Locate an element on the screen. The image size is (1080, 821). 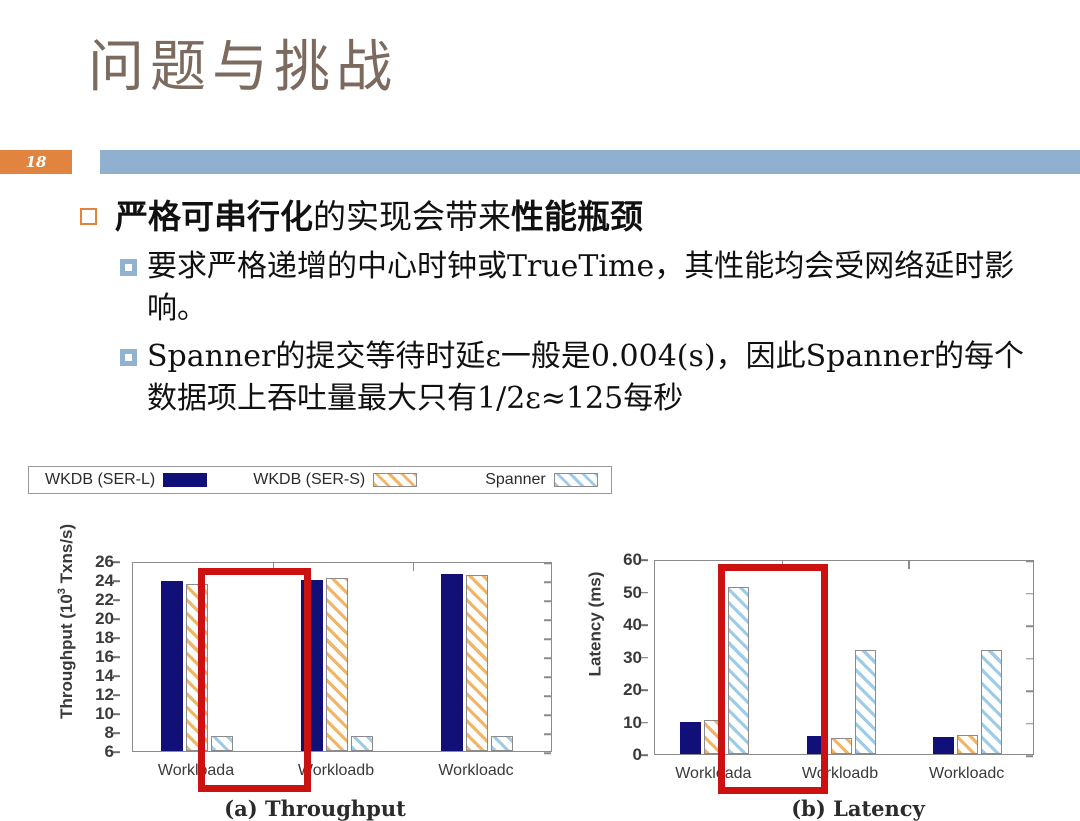
bullet-level2-1-text: 要求严格递增的中心时钟或TrueTime，其性能均会受网络延时影响。 is located at coordinates (581, 287).